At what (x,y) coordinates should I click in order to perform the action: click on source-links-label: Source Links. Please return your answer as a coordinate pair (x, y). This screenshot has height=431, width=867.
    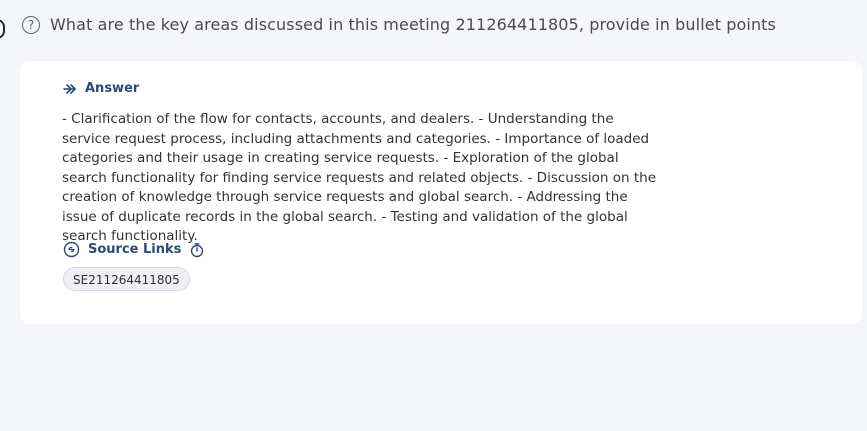
    Looking at the image, I should click on (135, 249).